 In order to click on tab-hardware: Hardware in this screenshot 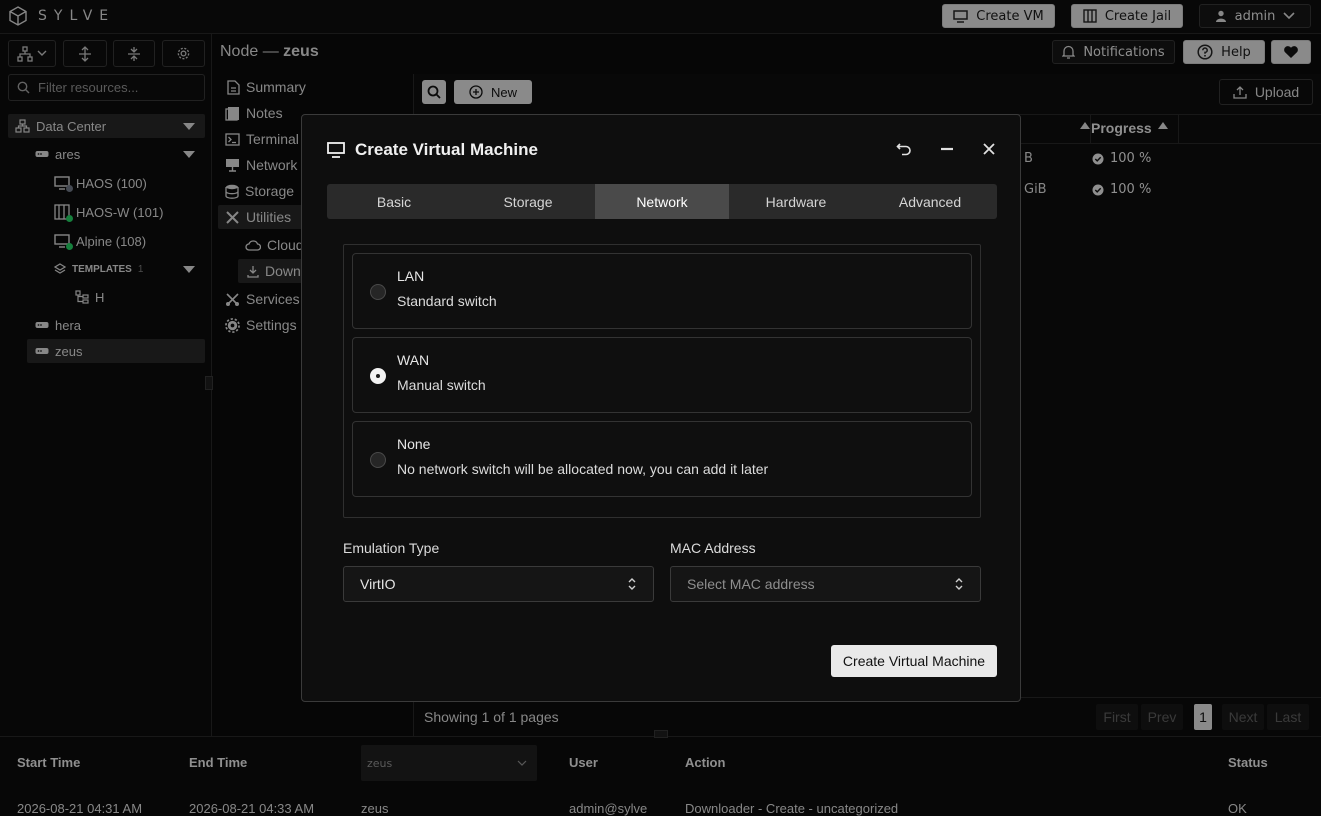, I will do `click(796, 201)`.